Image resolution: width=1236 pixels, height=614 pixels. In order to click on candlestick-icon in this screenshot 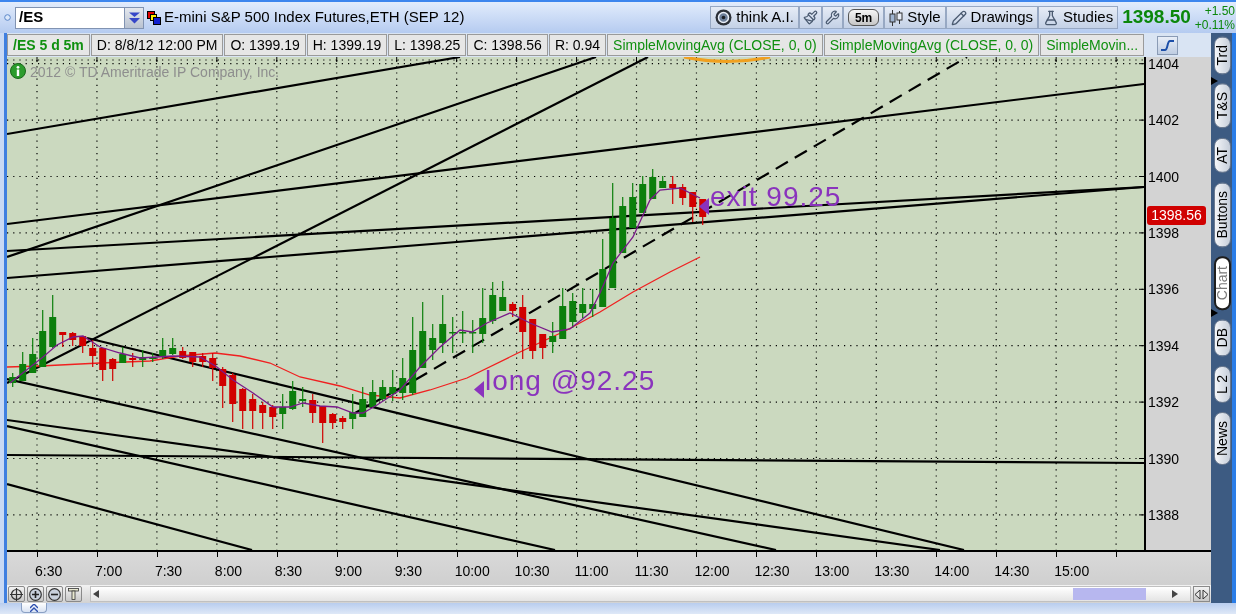, I will do `click(896, 17)`.